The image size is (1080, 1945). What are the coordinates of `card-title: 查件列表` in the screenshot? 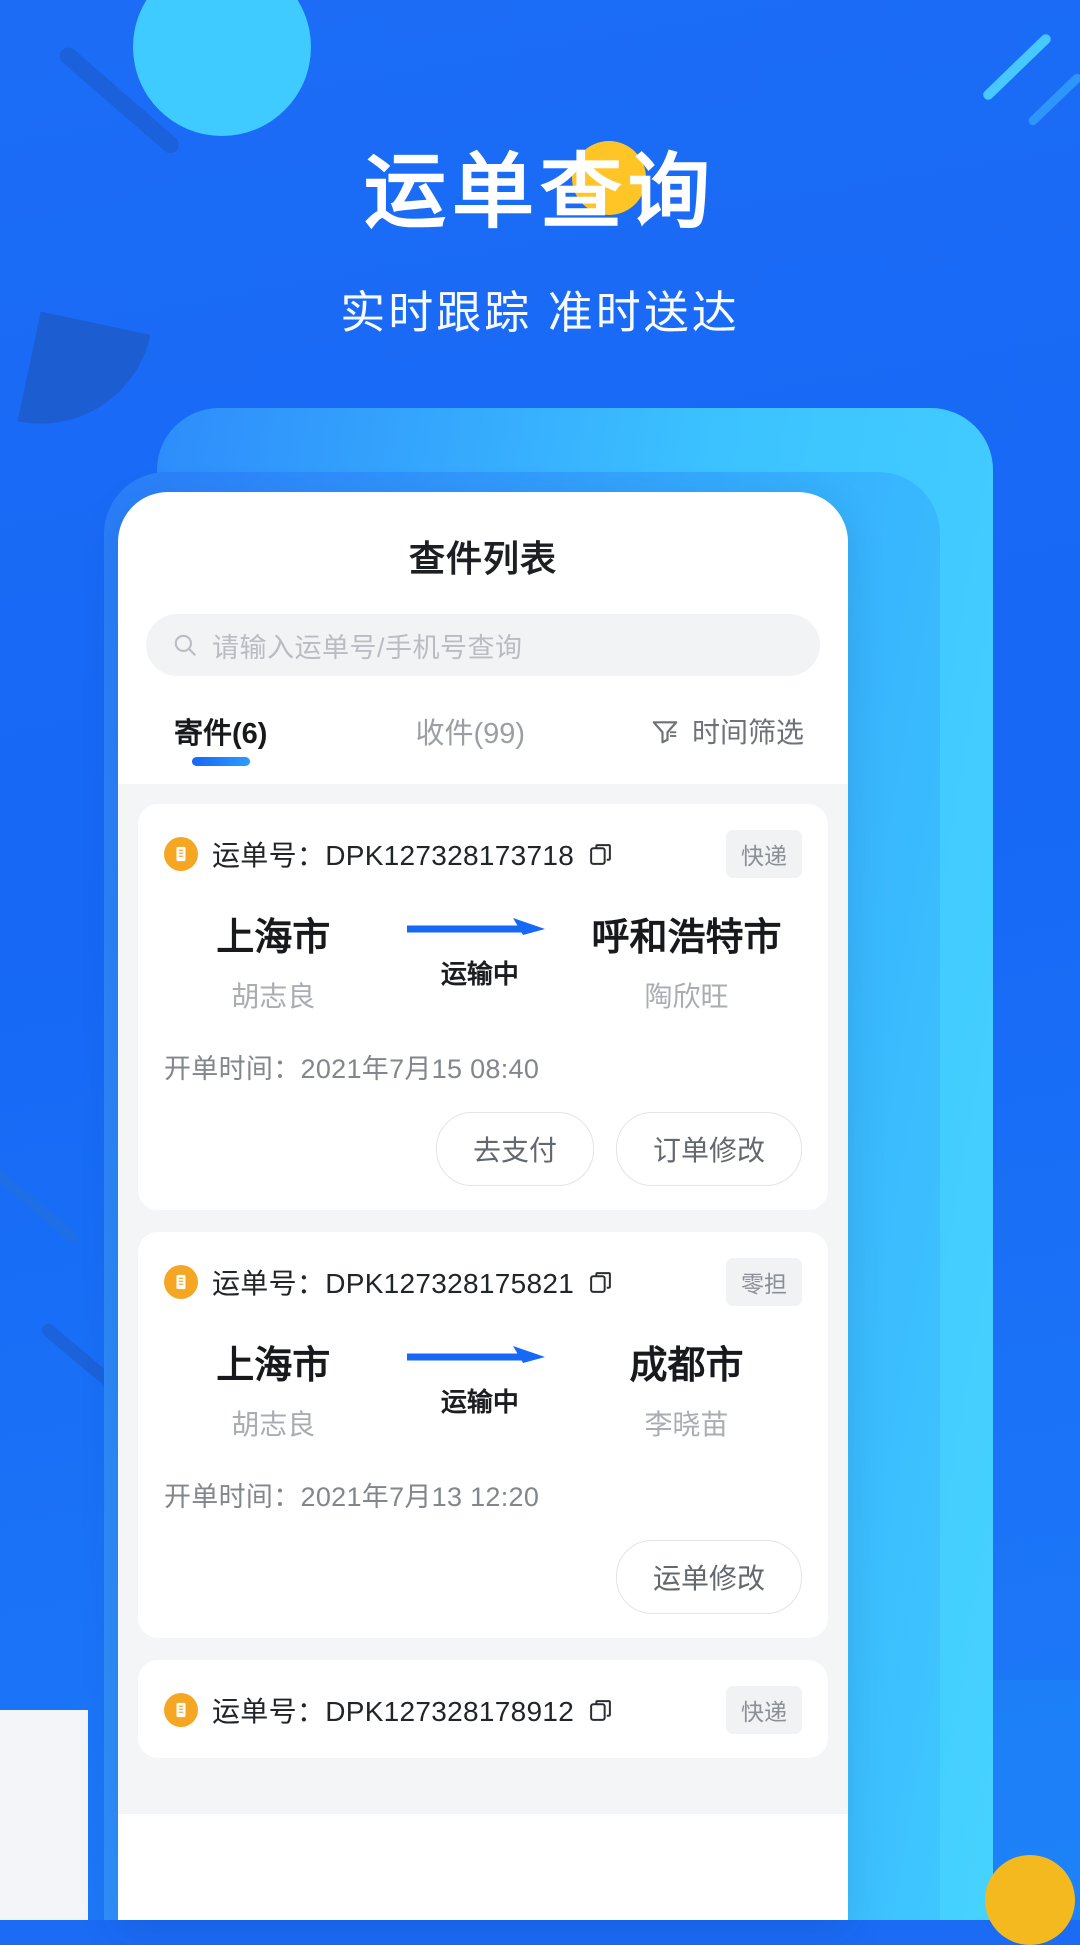 It's located at (482, 558).